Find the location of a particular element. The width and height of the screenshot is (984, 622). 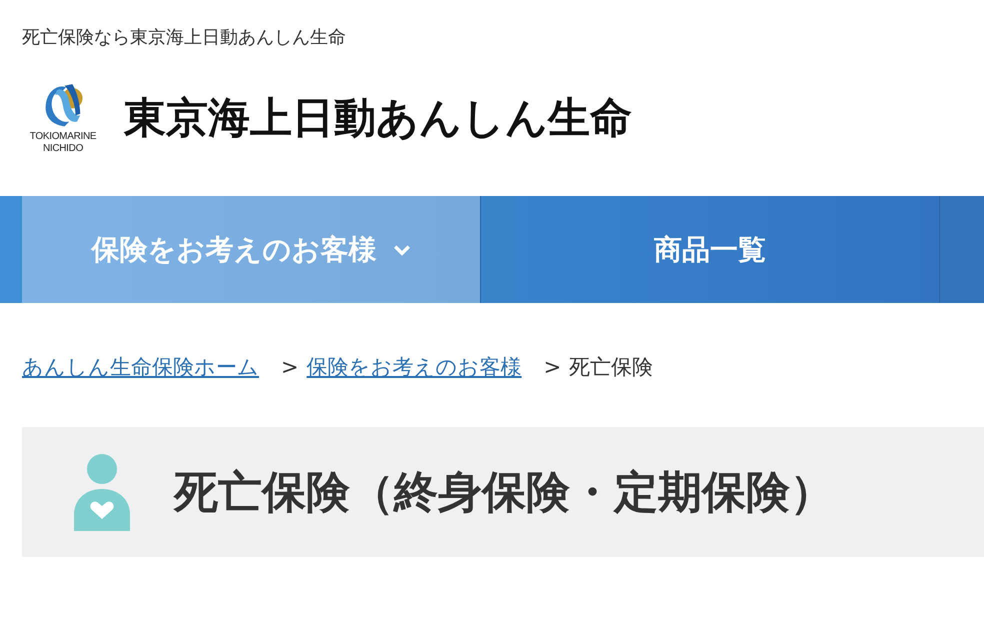

person-heart-icon is located at coordinates (102, 492).